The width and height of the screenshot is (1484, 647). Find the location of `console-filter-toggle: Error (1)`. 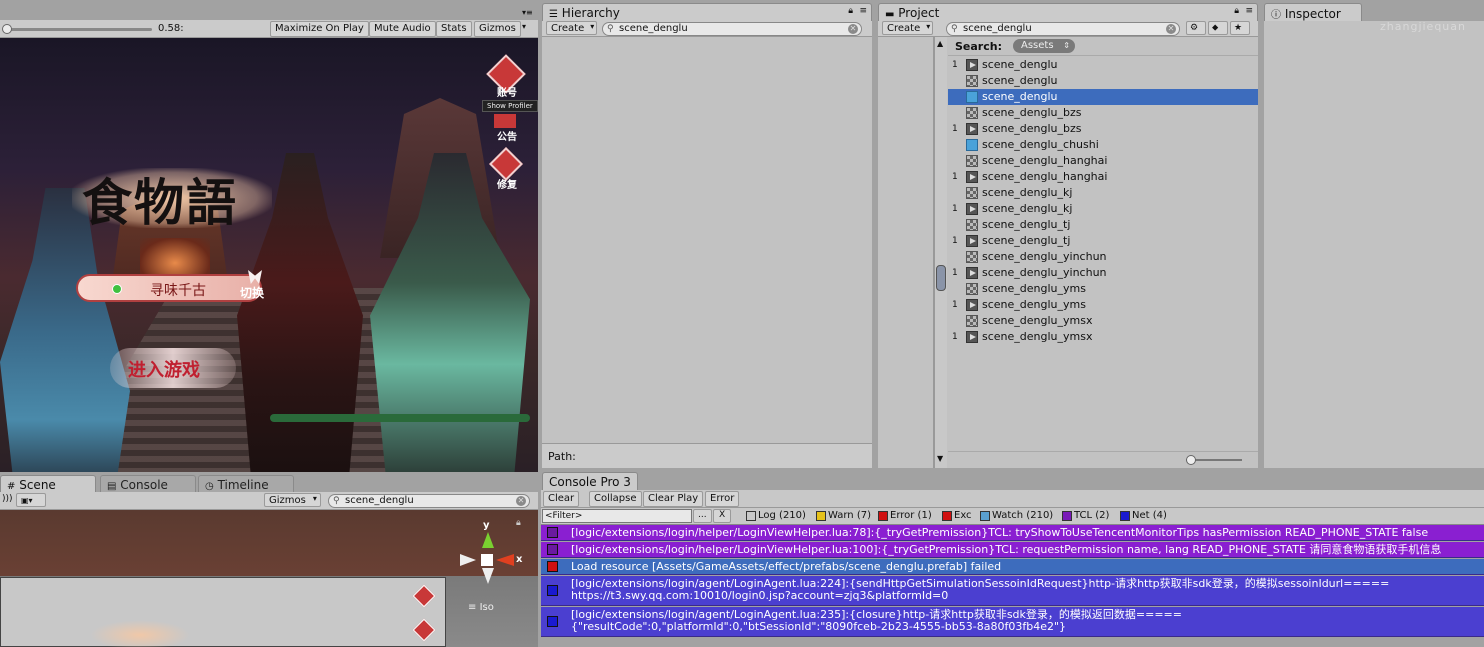

console-filter-toggle: Error (1) is located at coordinates (908, 516).